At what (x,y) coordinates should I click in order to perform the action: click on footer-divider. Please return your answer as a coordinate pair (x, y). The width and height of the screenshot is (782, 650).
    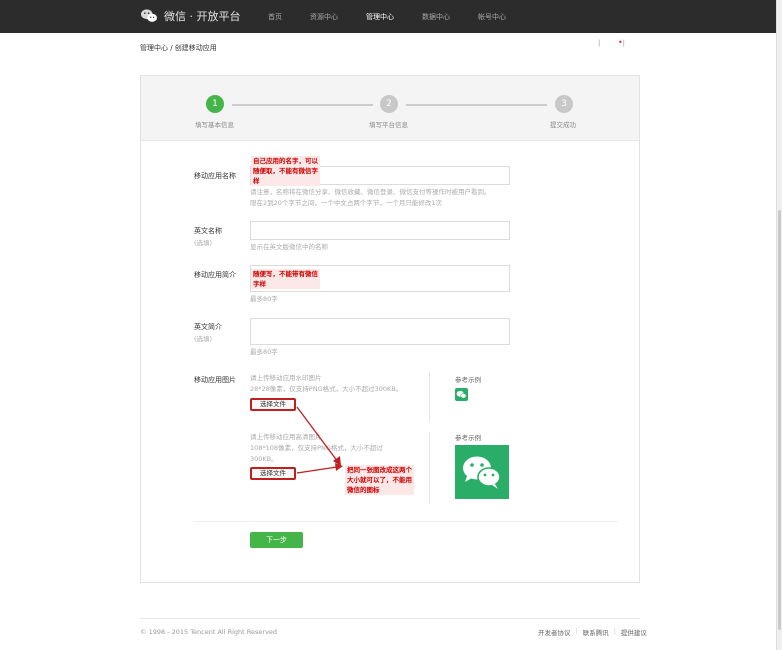
    Looking at the image, I should click on (390, 618).